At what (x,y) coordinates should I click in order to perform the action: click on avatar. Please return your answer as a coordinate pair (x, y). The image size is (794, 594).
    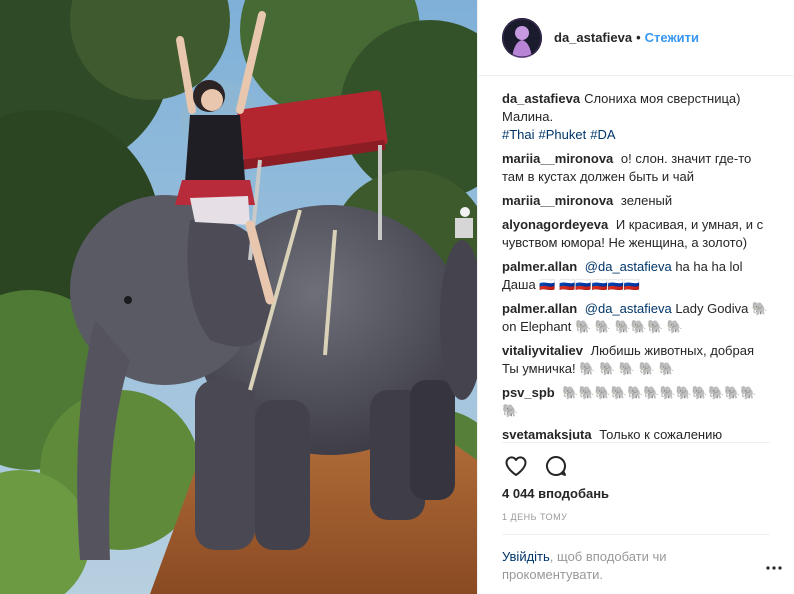
    Looking at the image, I should click on (522, 37).